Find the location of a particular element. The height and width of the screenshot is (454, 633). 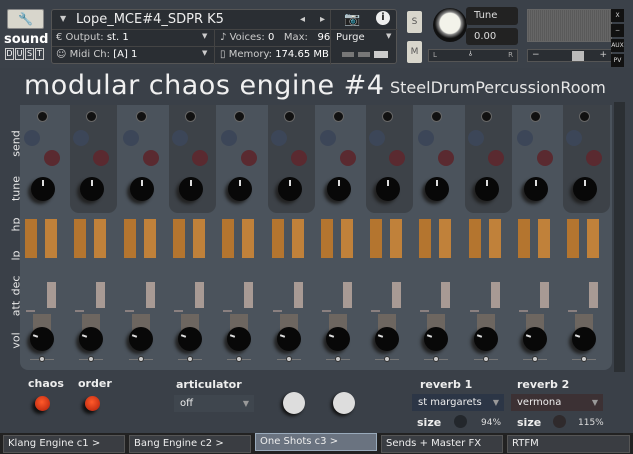

pv-button: PV is located at coordinates (617, 60).